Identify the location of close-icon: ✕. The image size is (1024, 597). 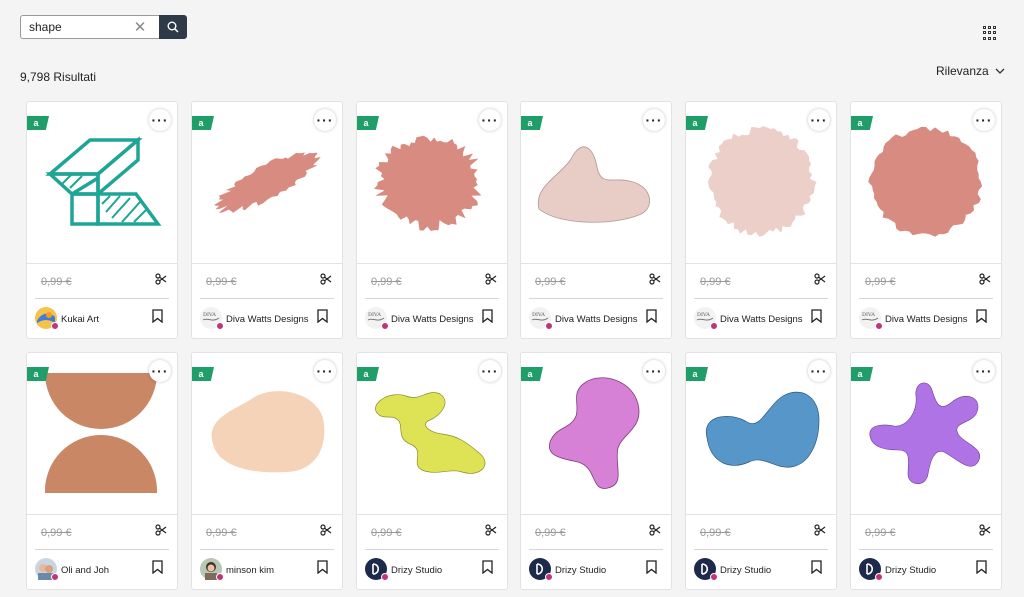
(140, 27).